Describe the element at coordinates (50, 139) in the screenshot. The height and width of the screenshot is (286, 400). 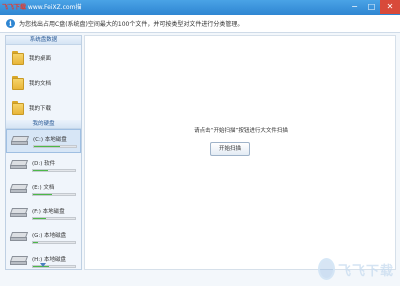
I see `disk-label: (C:) 本地磁盘` at that location.